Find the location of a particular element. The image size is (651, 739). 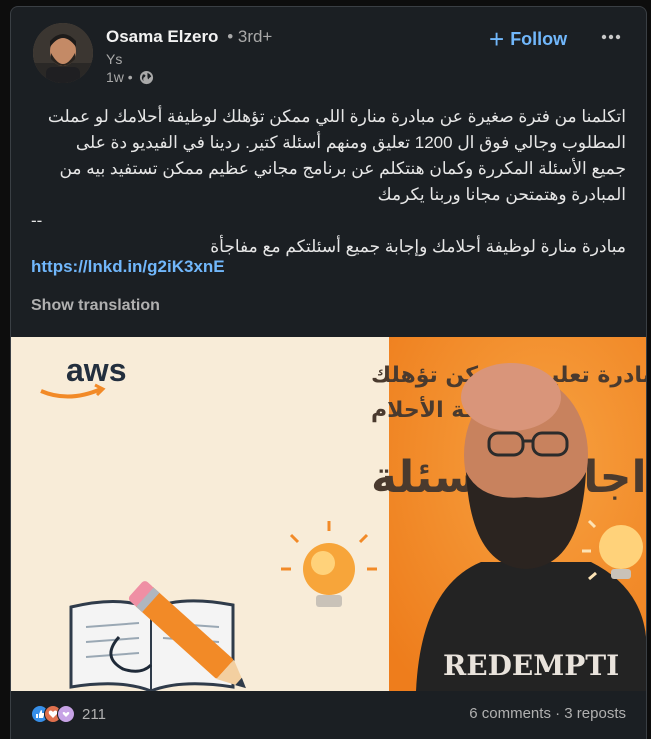

plus-icon: + is located at coordinates (497, 39).